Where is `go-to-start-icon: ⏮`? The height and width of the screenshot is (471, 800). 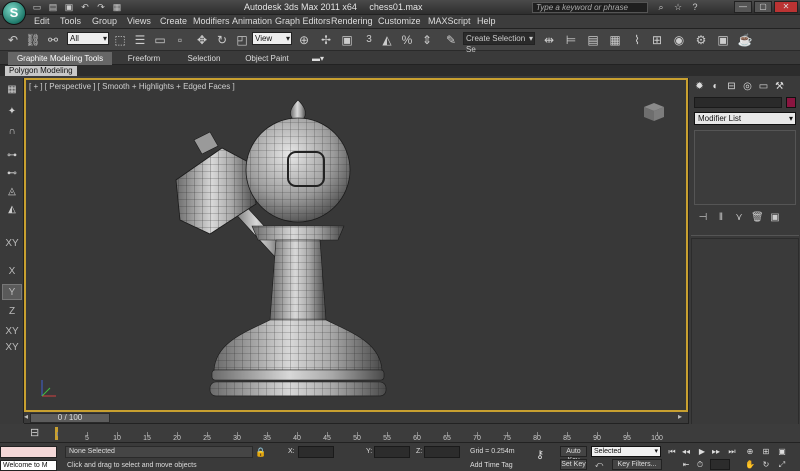 go-to-start-icon: ⏮ is located at coordinates (672, 451).